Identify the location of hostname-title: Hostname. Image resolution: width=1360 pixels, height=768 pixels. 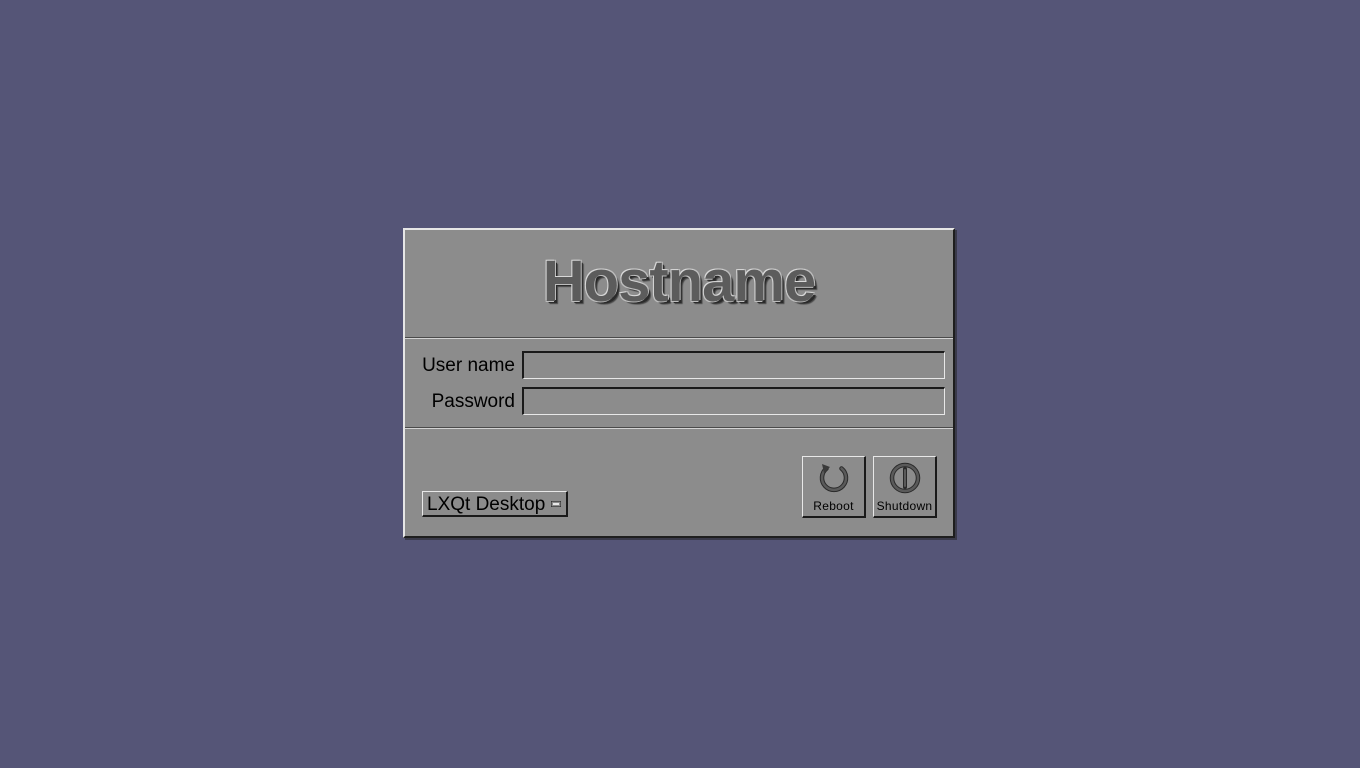
(679, 281).